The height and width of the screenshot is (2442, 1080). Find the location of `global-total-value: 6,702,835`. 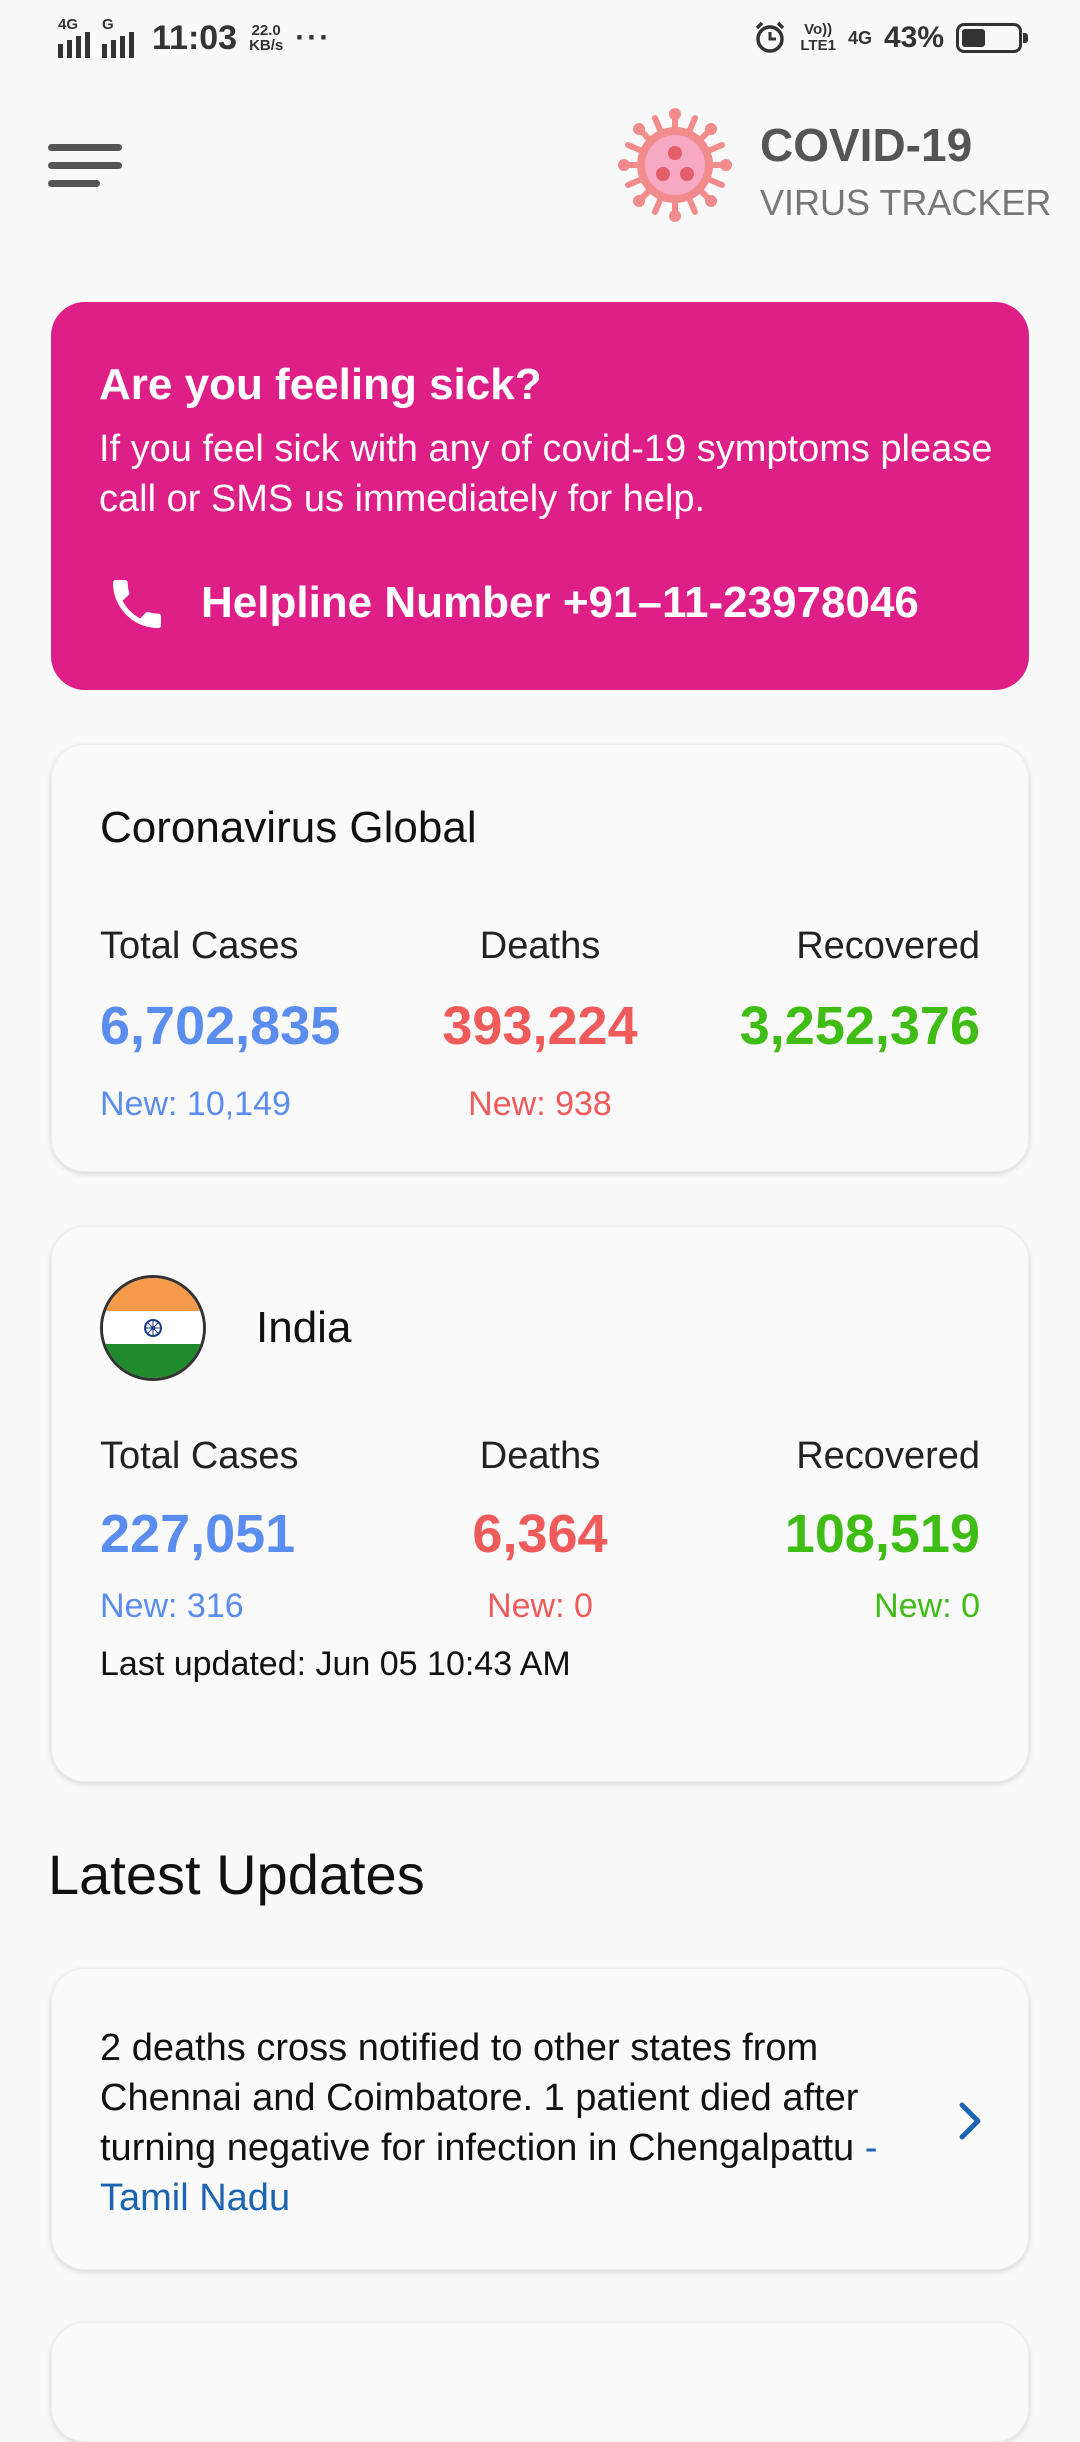

global-total-value: 6,702,835 is located at coordinates (220, 1026).